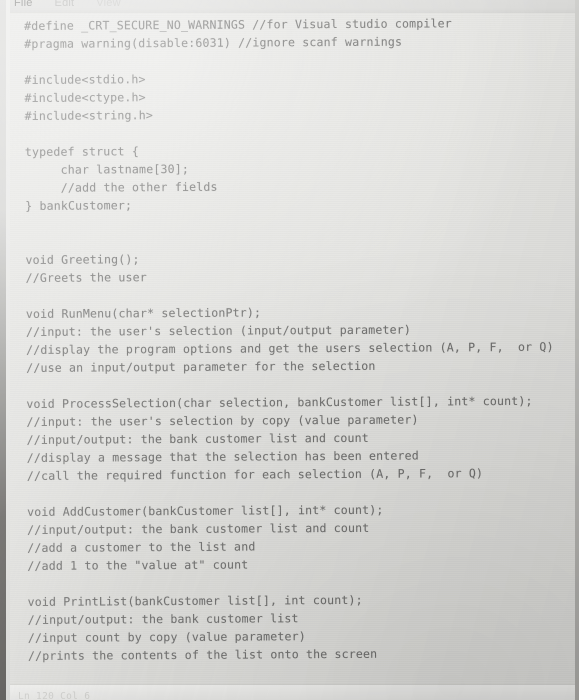 This screenshot has height=700, width=579. Describe the element at coordinates (108, 4) in the screenshot. I see `menu-item-view: View` at that location.